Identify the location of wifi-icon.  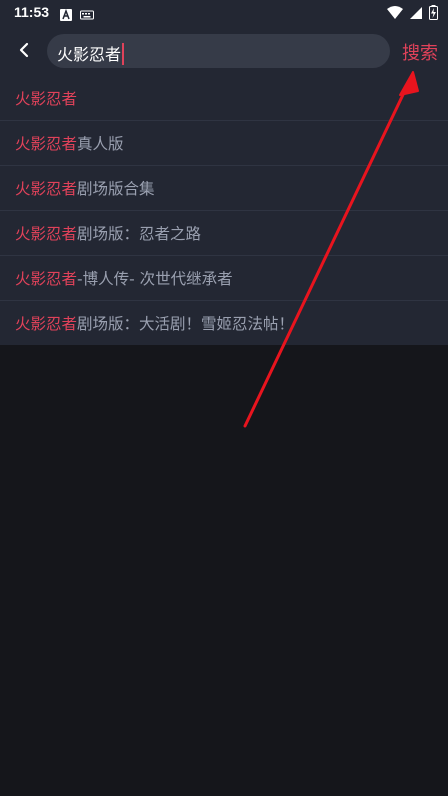
(395, 14).